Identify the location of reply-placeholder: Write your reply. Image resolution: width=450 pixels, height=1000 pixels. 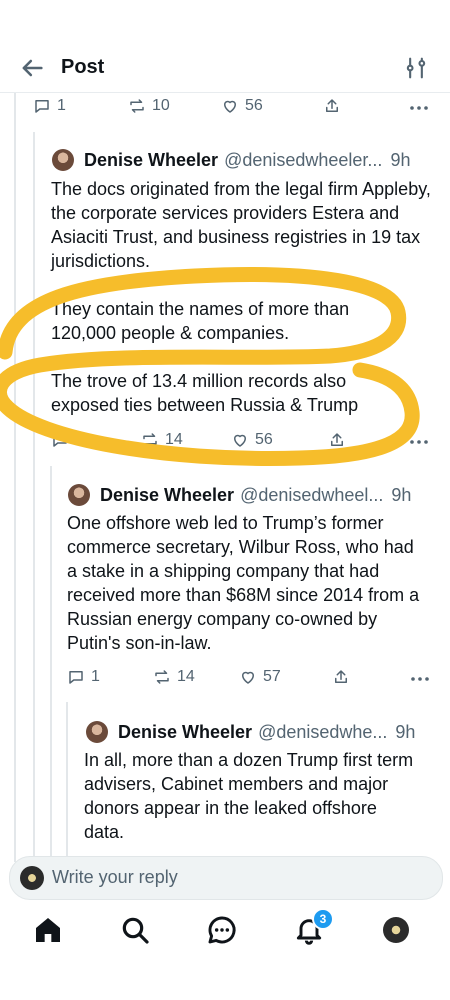
(115, 877).